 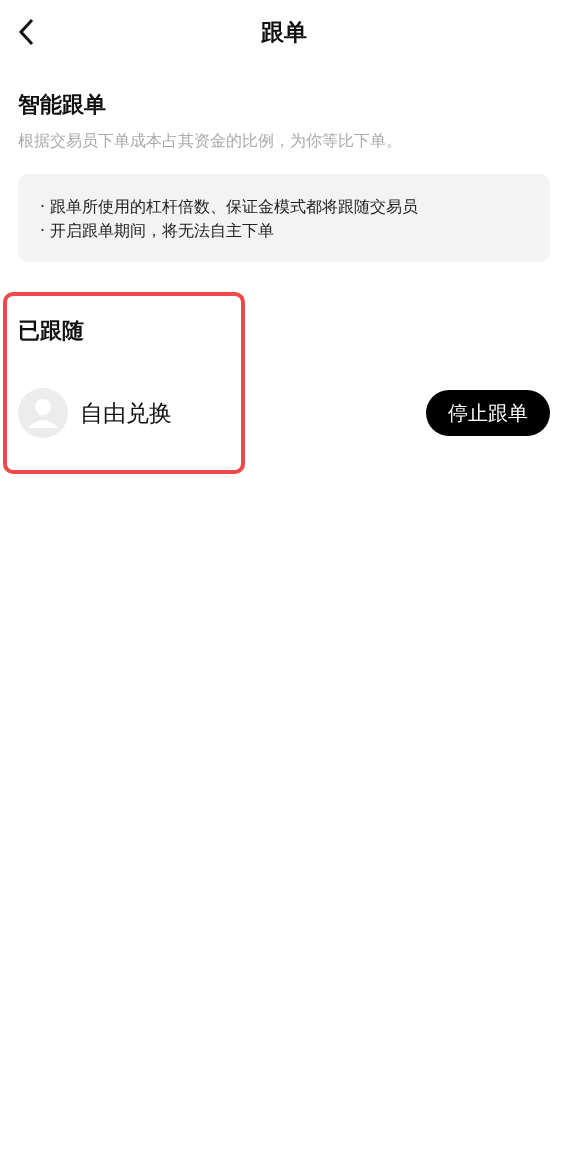 What do you see at coordinates (210, 141) in the screenshot?
I see `section-description: 根据交易员下单成本占其资金的比例，为你等比下单。` at bounding box center [210, 141].